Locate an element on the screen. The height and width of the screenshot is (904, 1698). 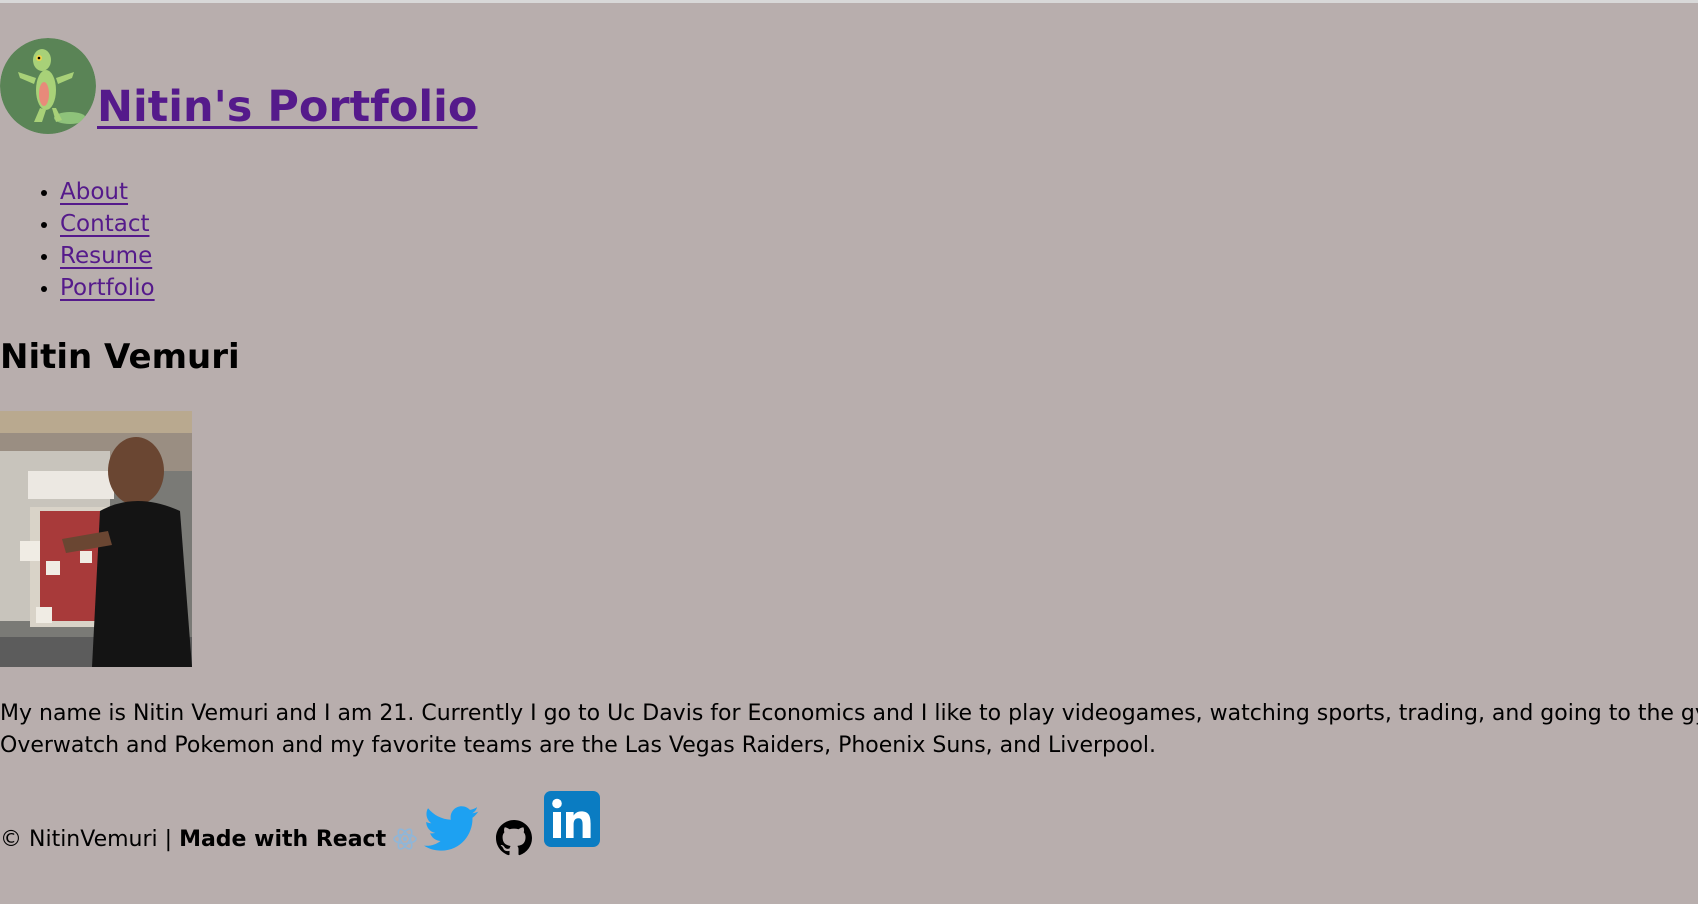
nav-item-contact: Contact is located at coordinates (107, 224).